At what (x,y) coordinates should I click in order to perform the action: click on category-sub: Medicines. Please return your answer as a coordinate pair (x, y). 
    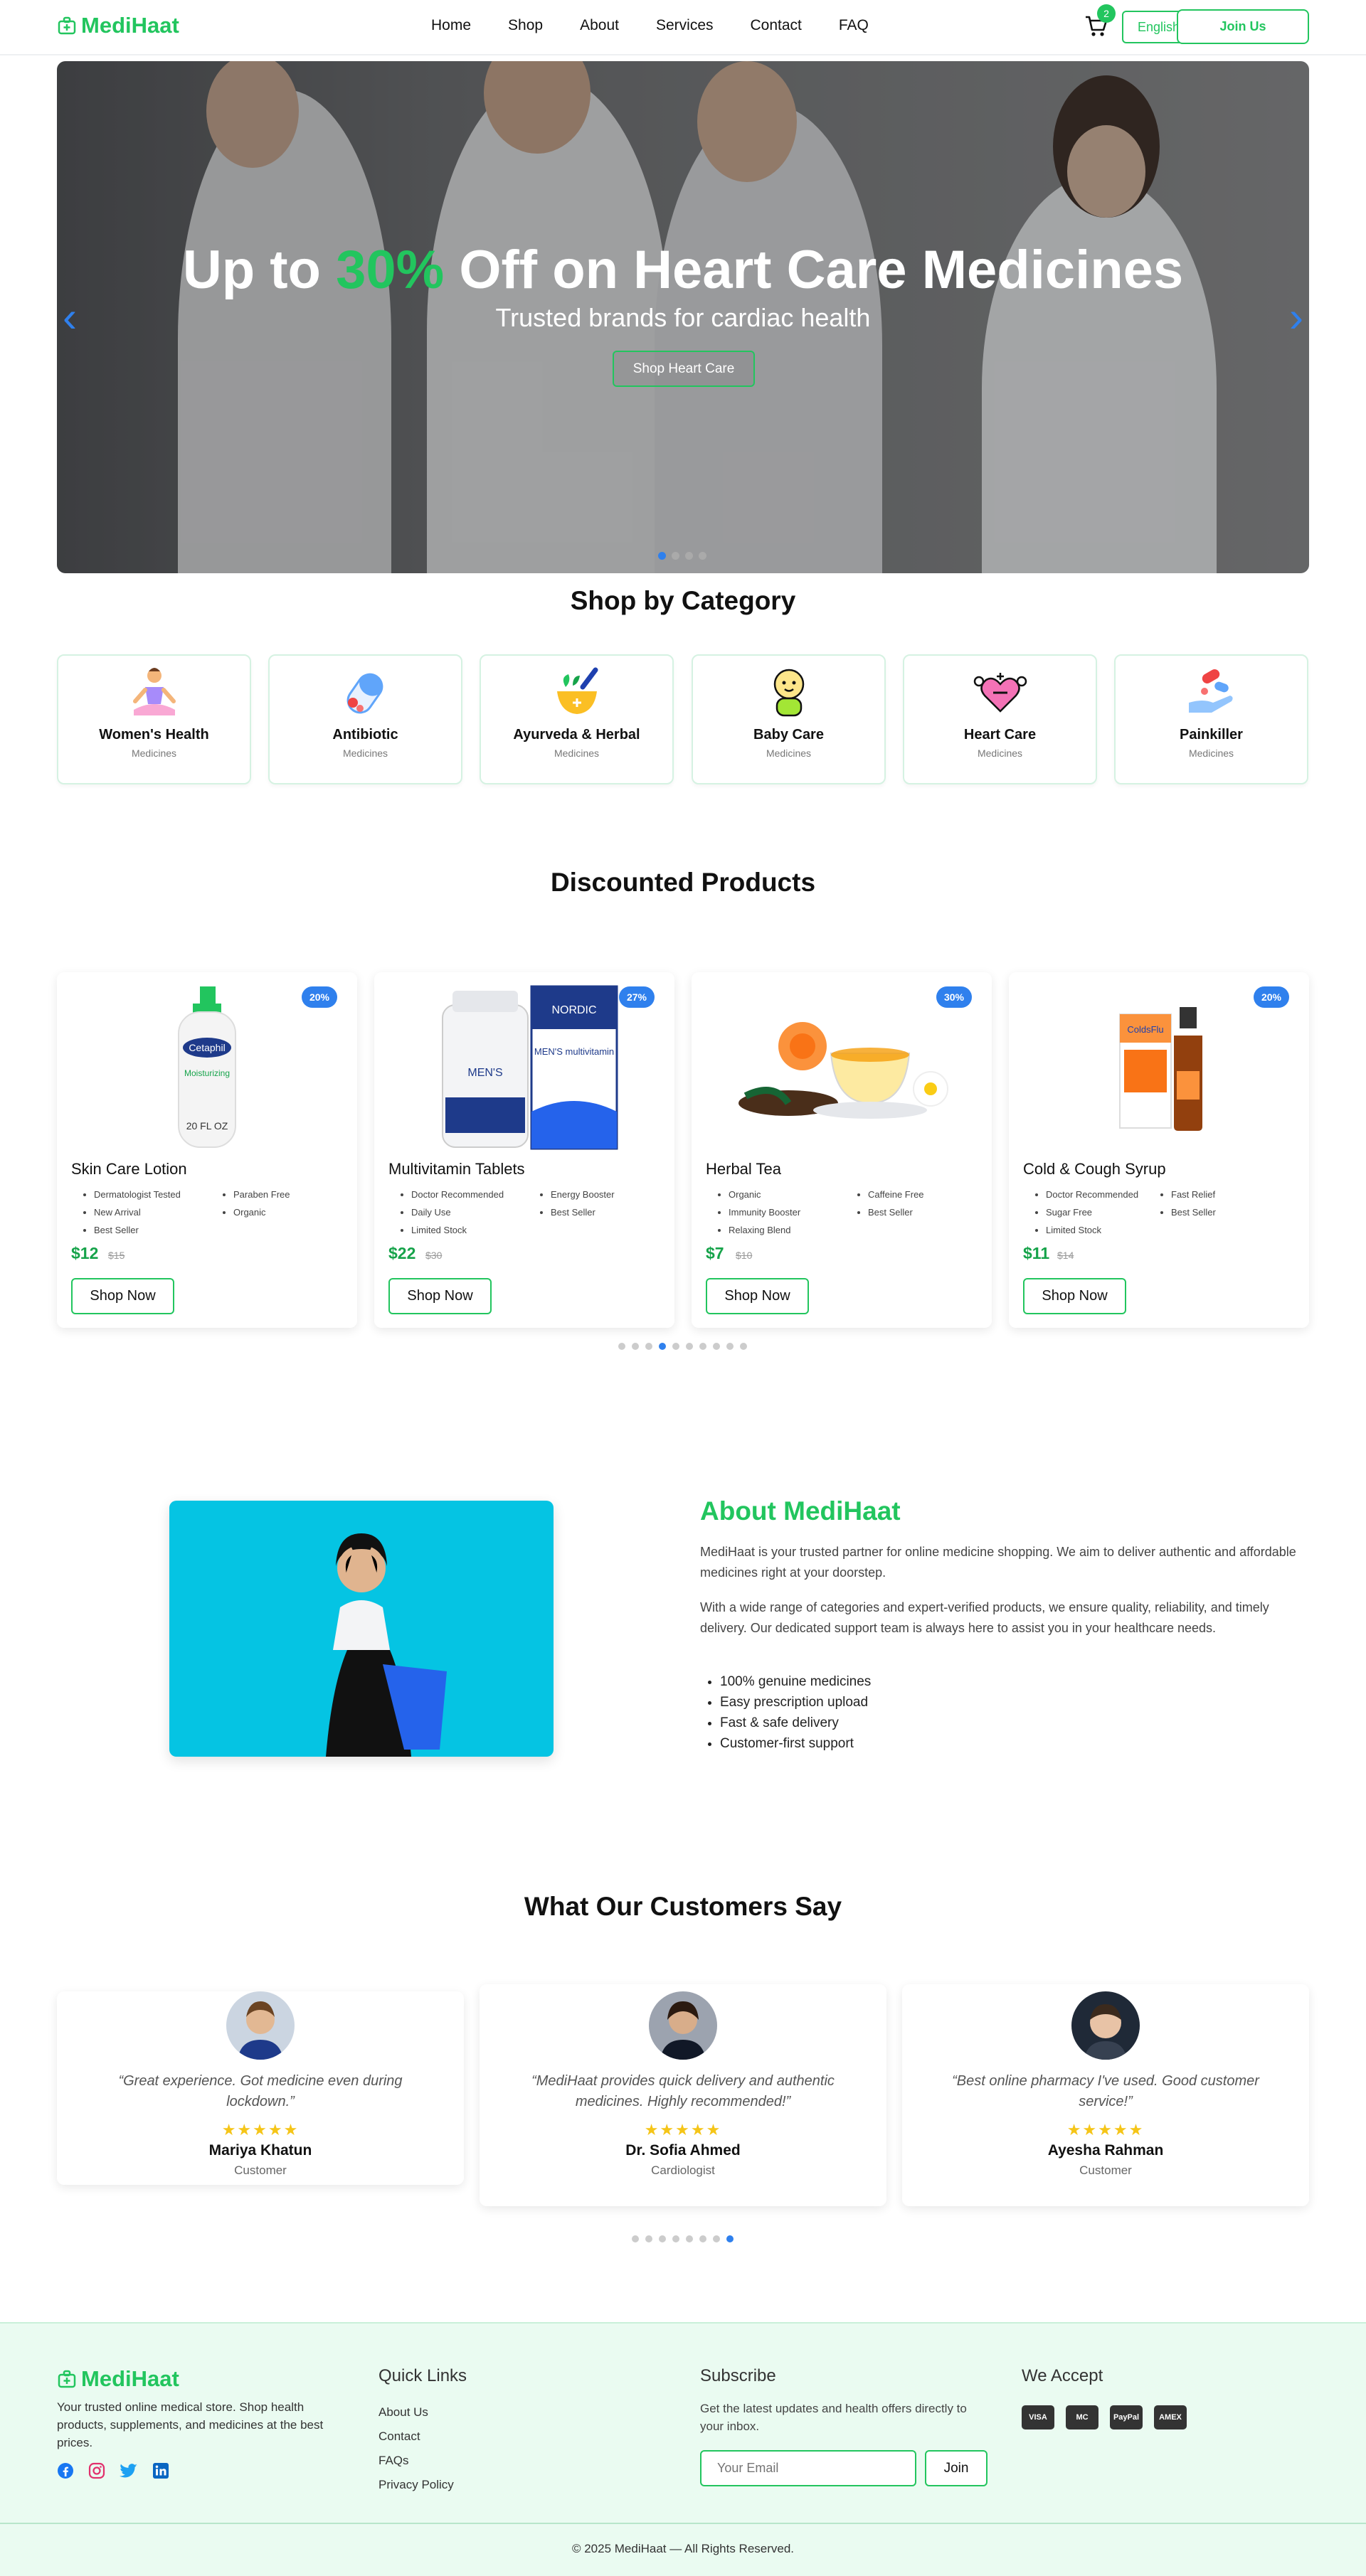
    Looking at the image, I should click on (577, 753).